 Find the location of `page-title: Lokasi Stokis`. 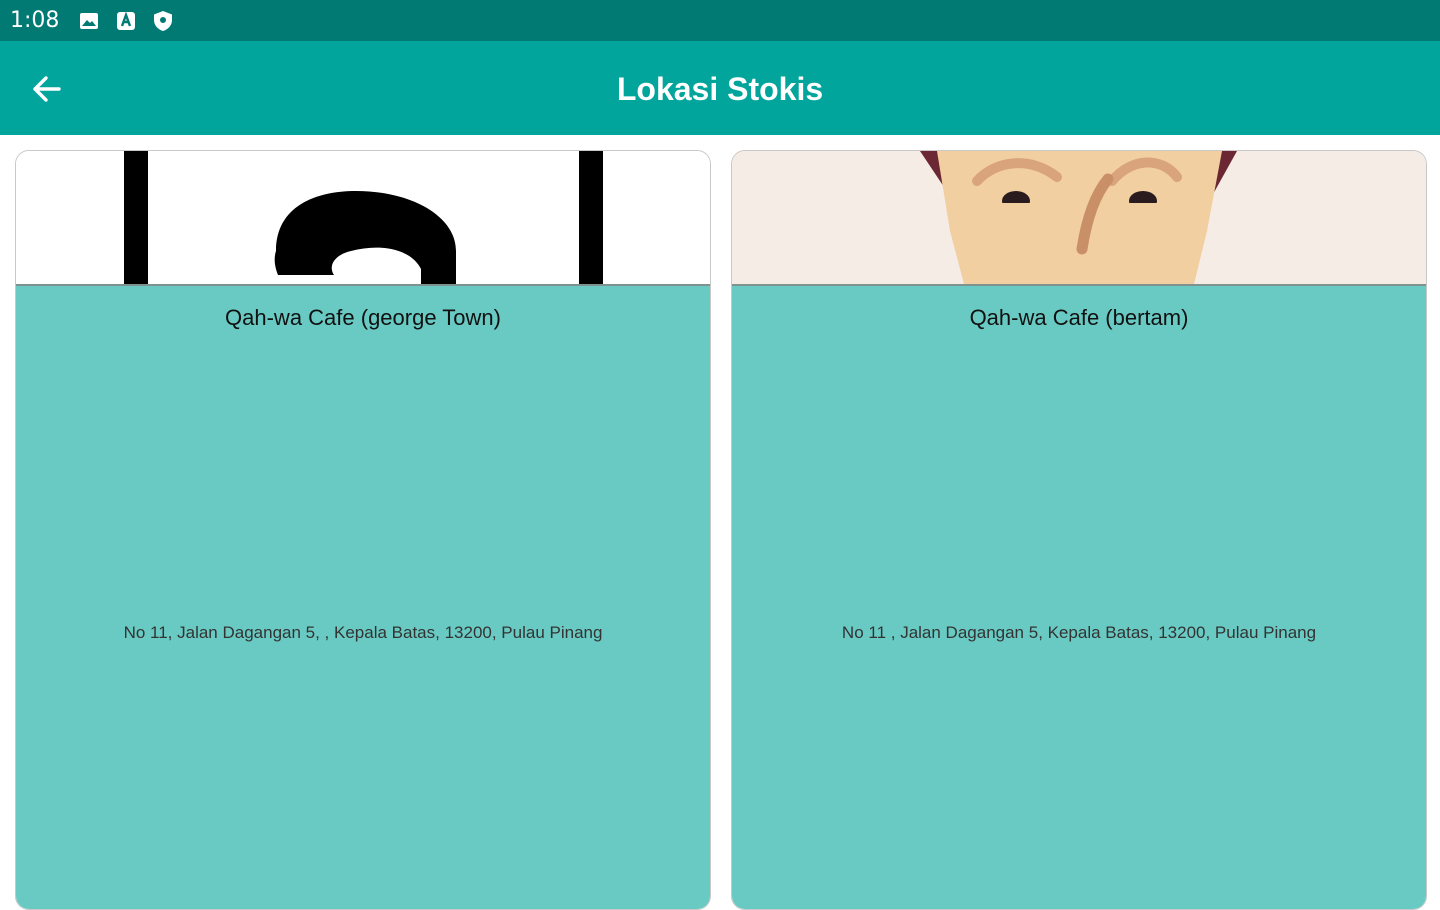

page-title: Lokasi Stokis is located at coordinates (720, 89).